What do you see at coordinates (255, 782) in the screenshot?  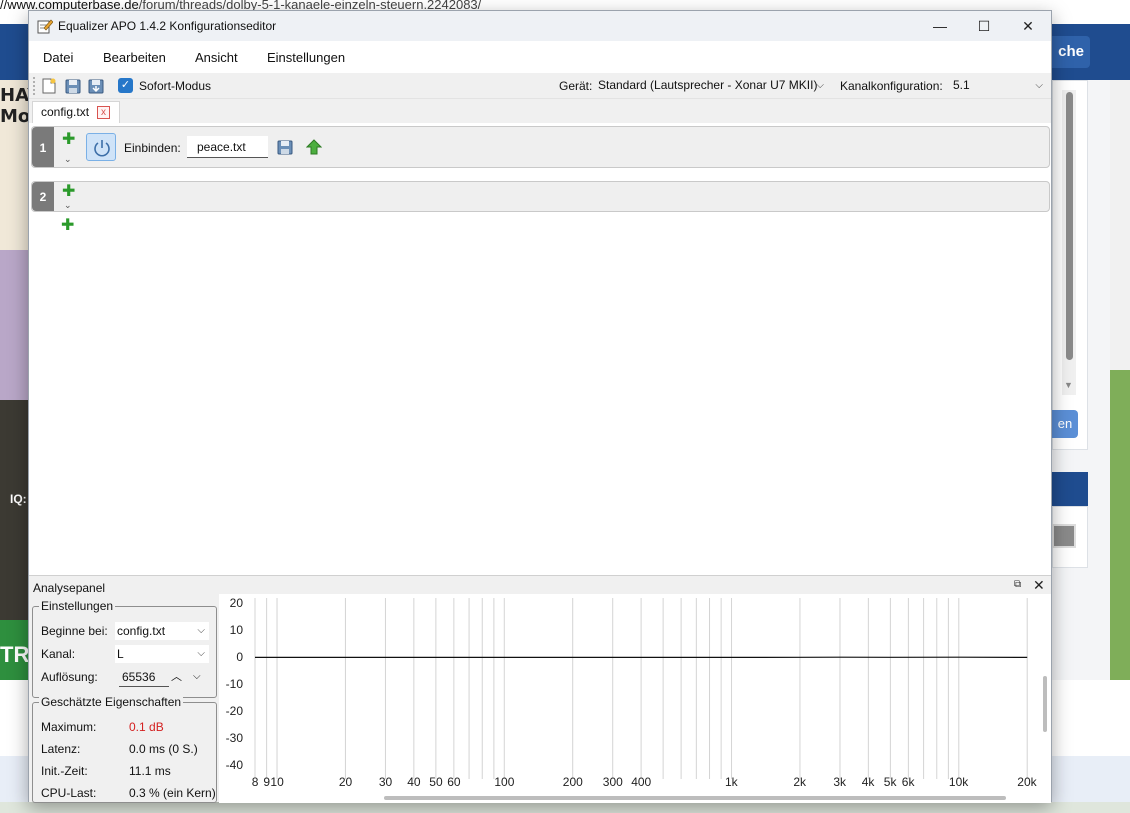 I see `x-tick-label: 8` at bounding box center [255, 782].